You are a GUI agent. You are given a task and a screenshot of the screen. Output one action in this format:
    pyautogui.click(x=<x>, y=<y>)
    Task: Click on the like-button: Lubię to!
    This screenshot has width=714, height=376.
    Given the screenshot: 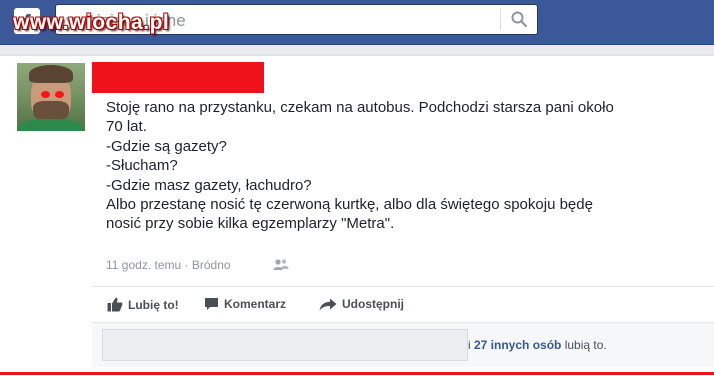 What is the action you would take?
    pyautogui.click(x=143, y=304)
    